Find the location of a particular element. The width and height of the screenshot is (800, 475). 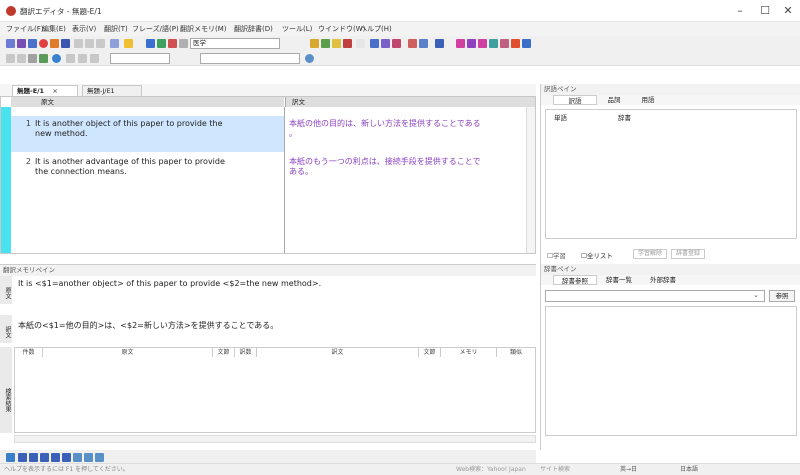

link-icon is located at coordinates (43, 58).